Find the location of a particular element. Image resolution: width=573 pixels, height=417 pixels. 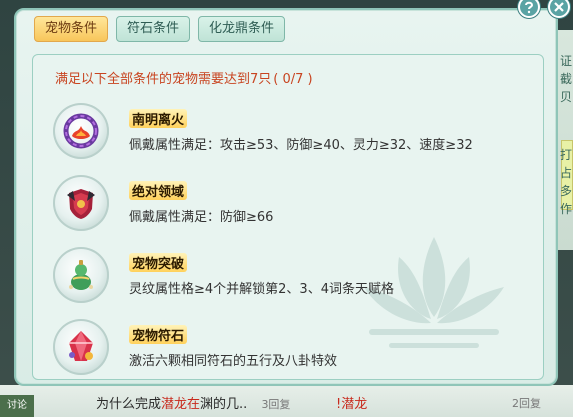

tab-dragon-cauldron-conditions: 化龙鼎条件 is located at coordinates (242, 29).